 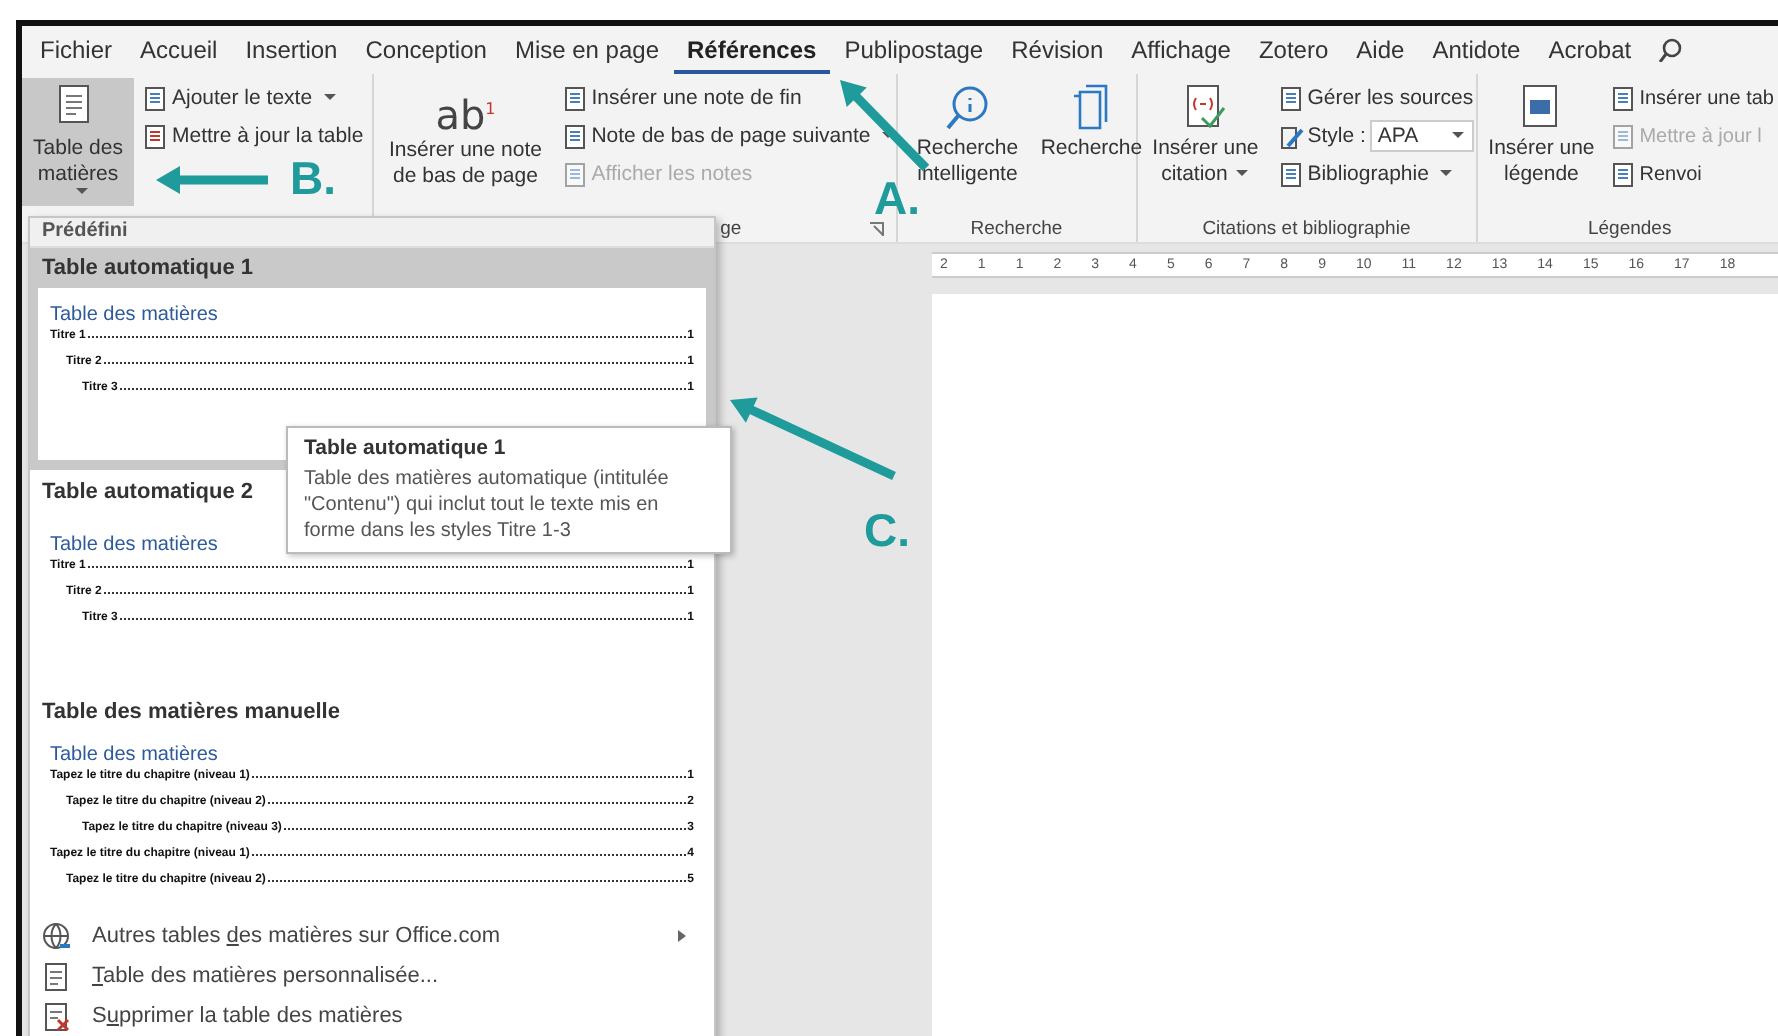 I want to click on annotation-label: B., so click(x=313, y=179).